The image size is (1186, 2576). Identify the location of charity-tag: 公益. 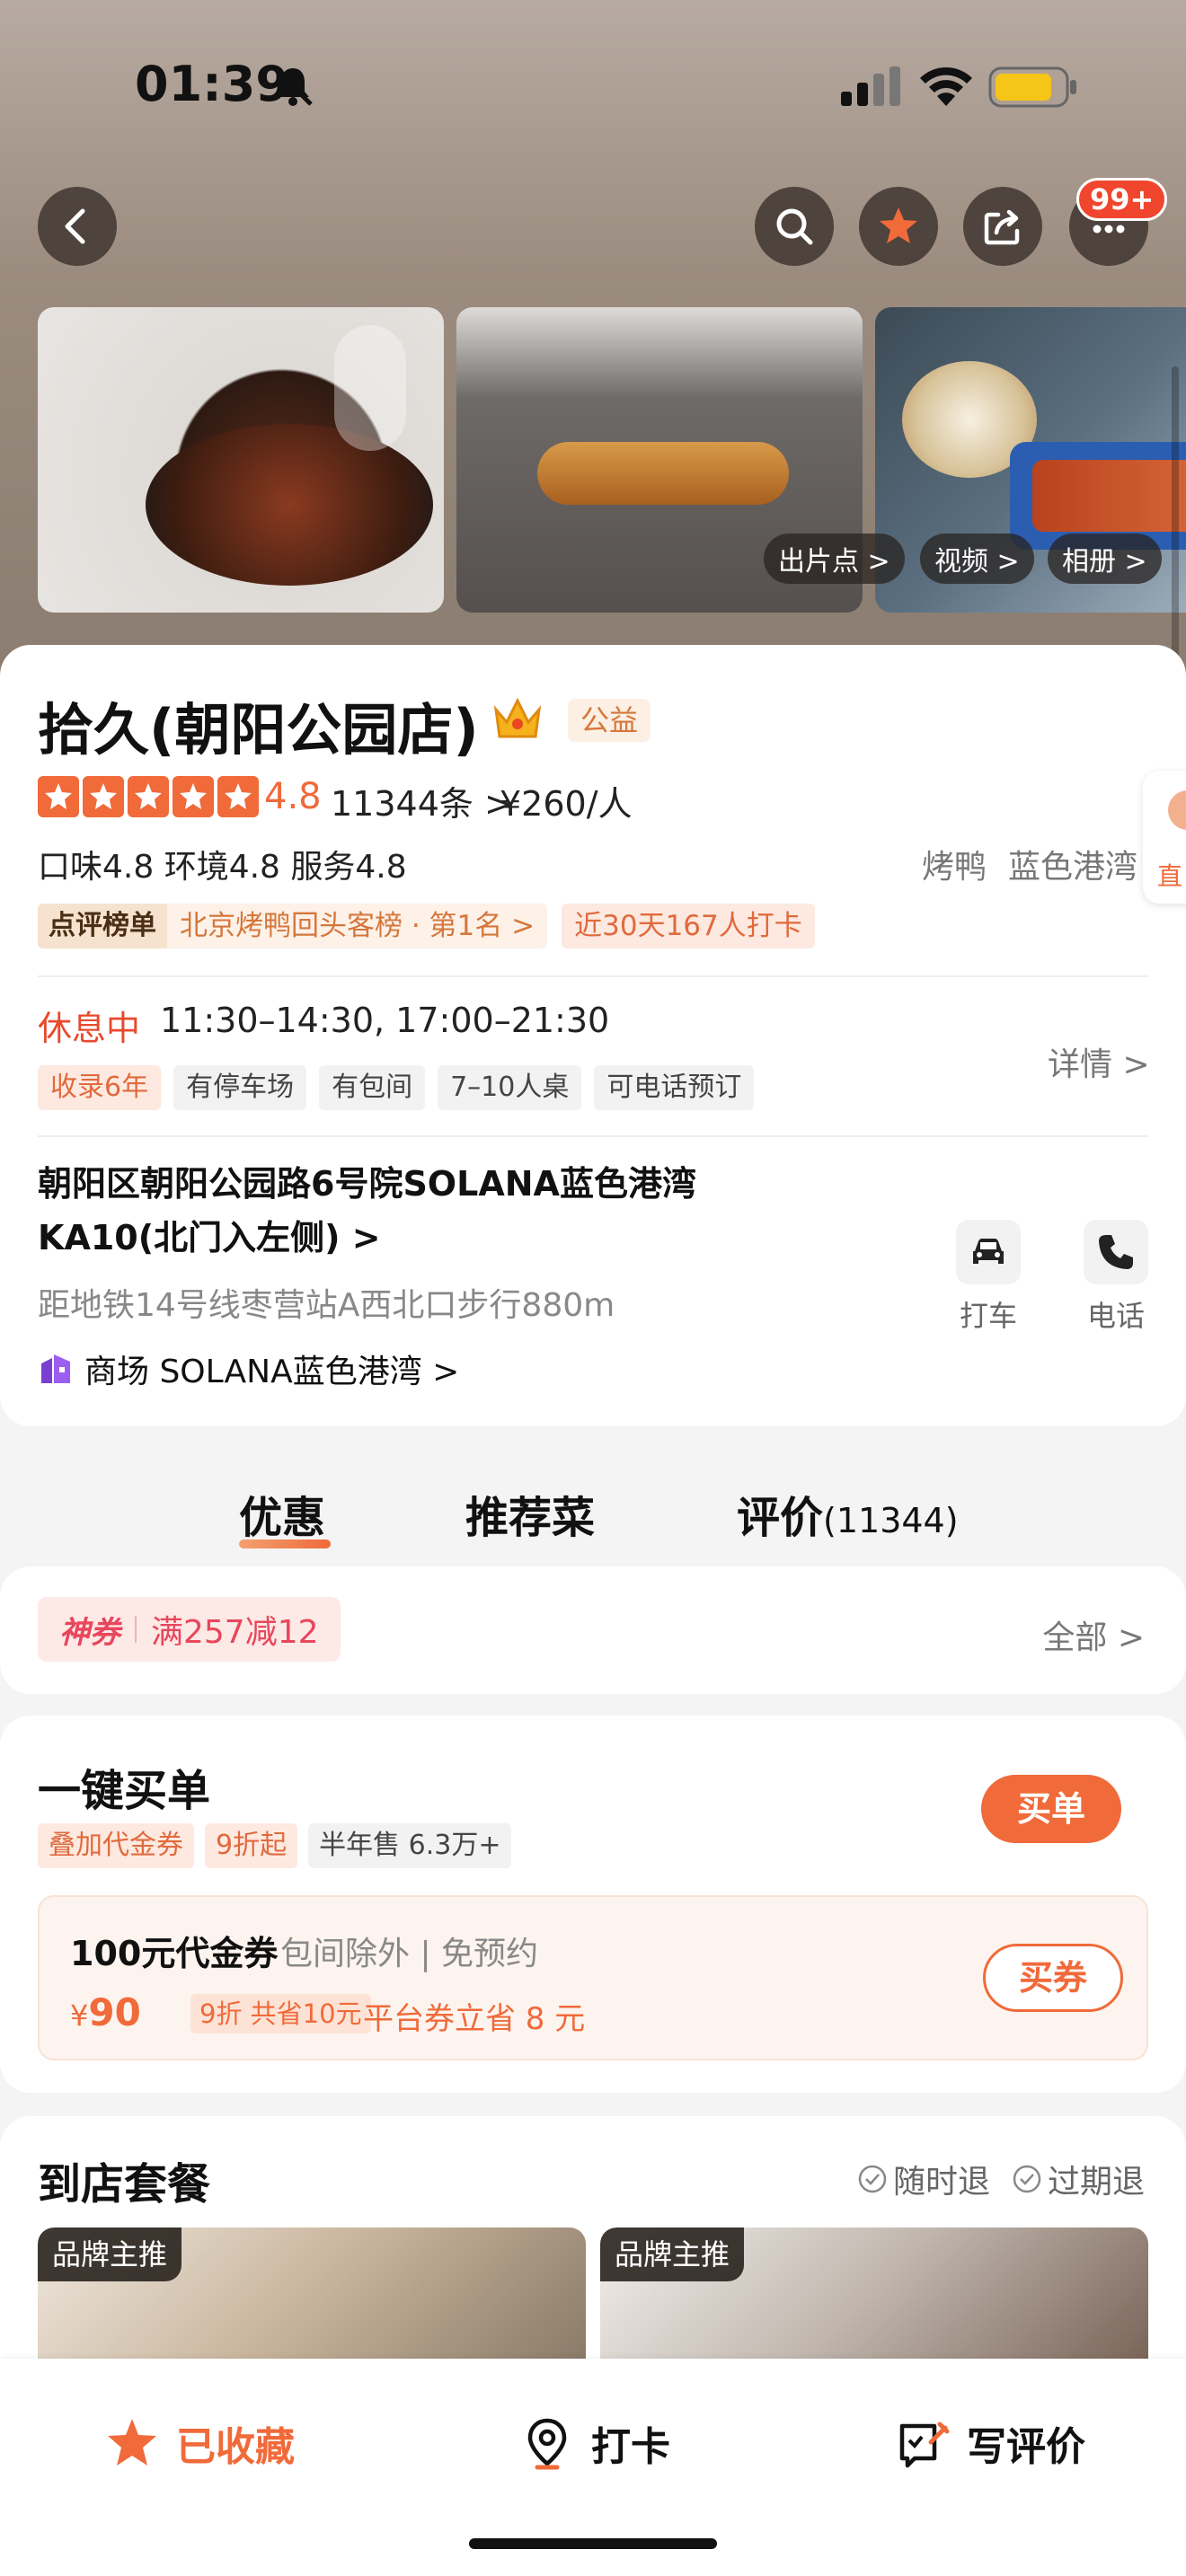
(609, 720).